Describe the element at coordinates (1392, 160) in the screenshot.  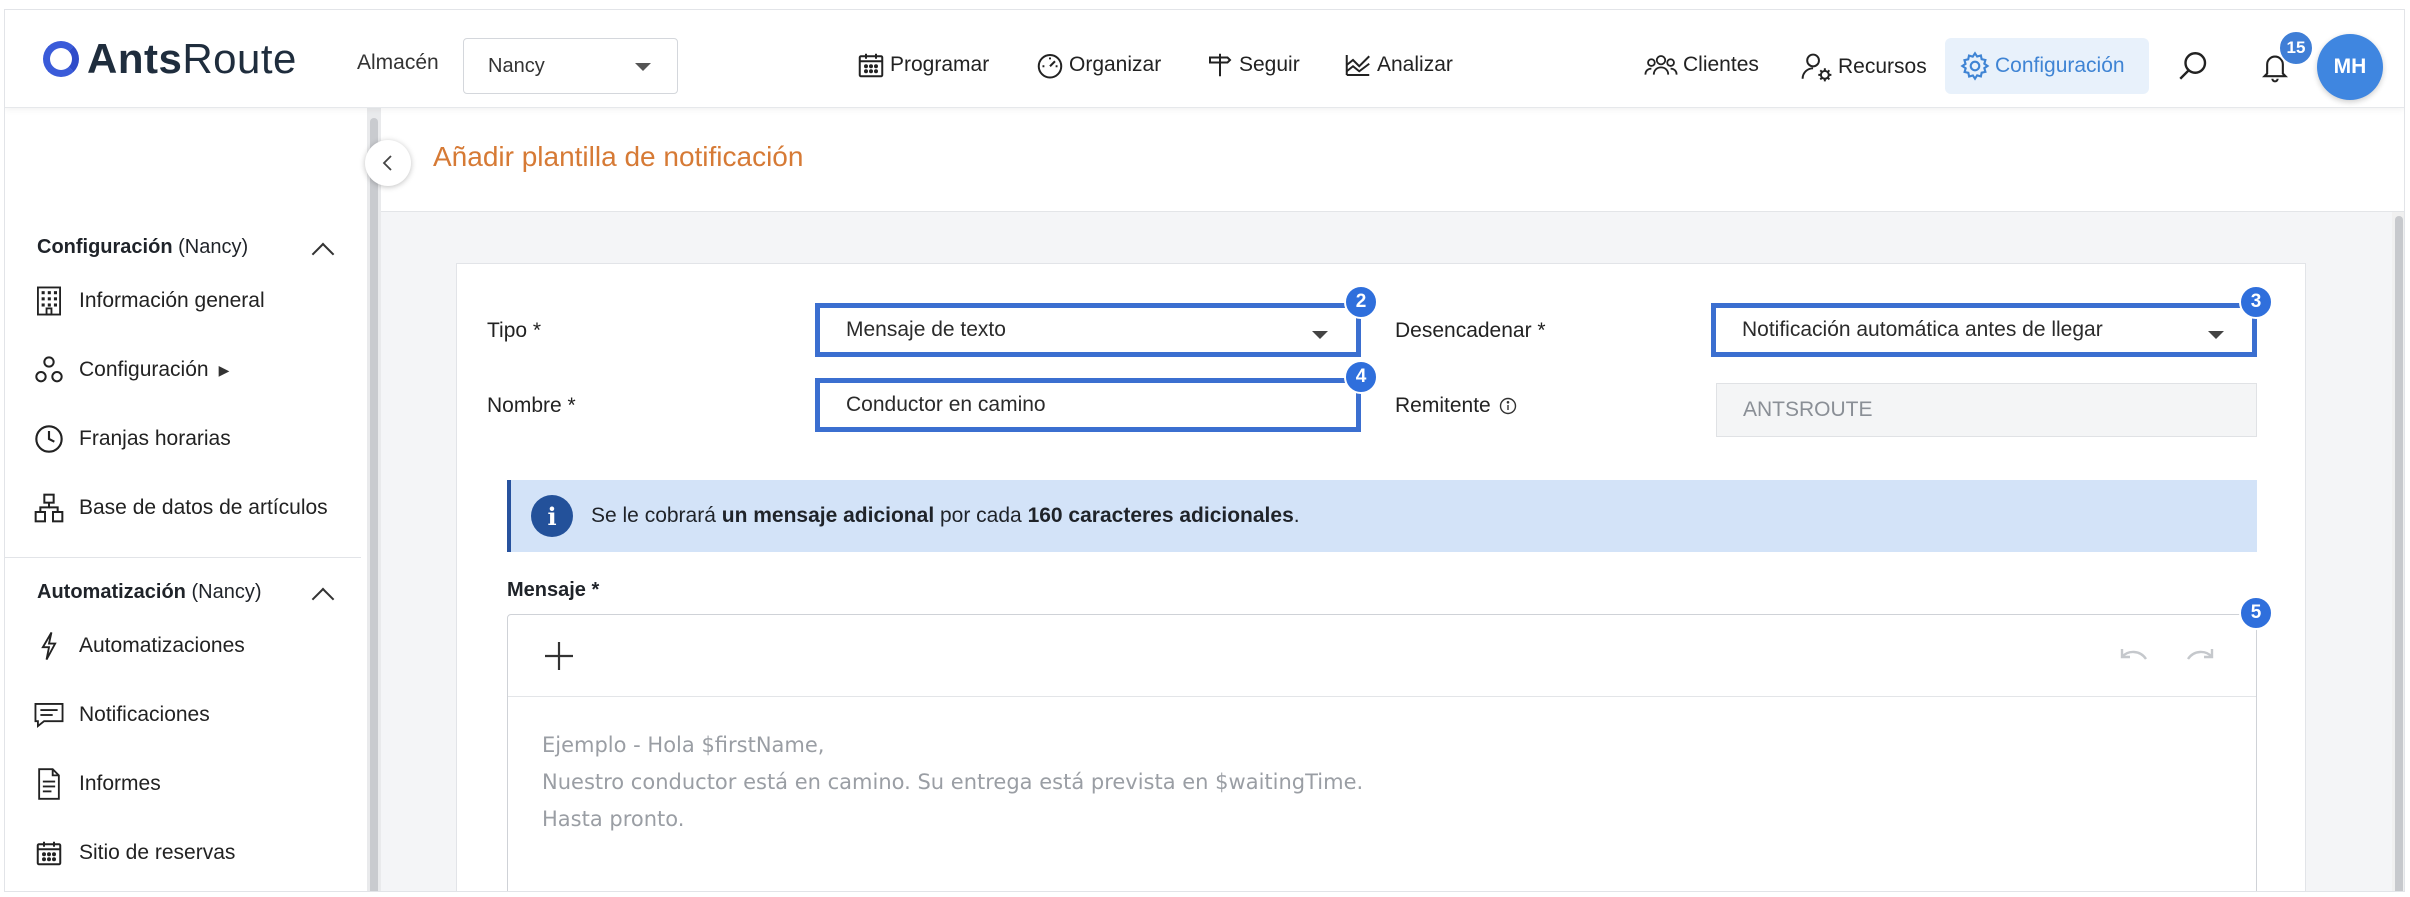
I see `page-header: Añadir plantilla de notificación` at that location.